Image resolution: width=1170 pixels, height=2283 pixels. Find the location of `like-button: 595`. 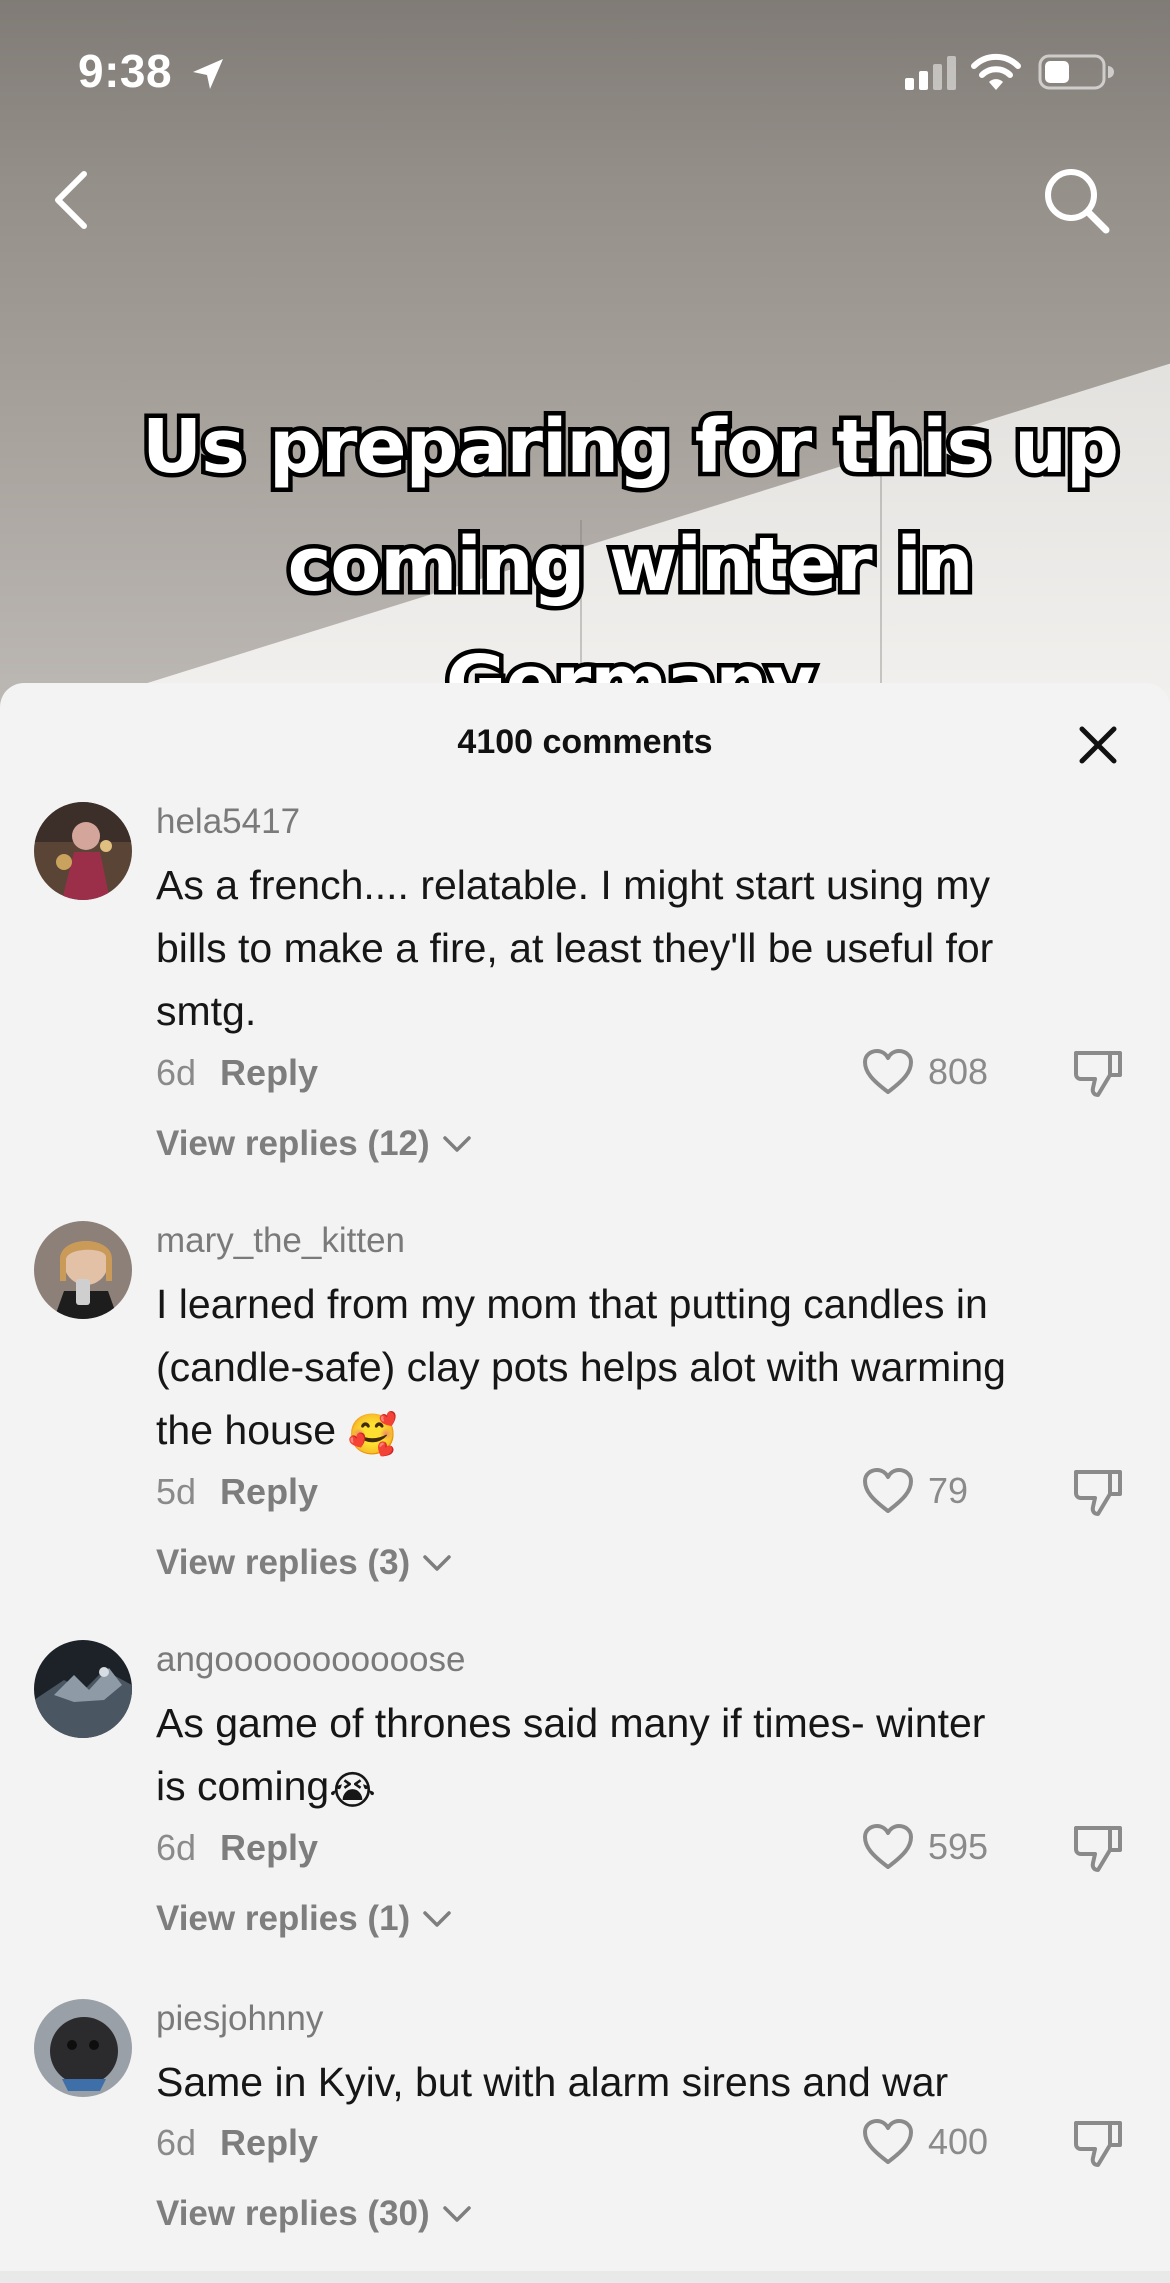

like-button: 595 is located at coordinates (925, 1847).